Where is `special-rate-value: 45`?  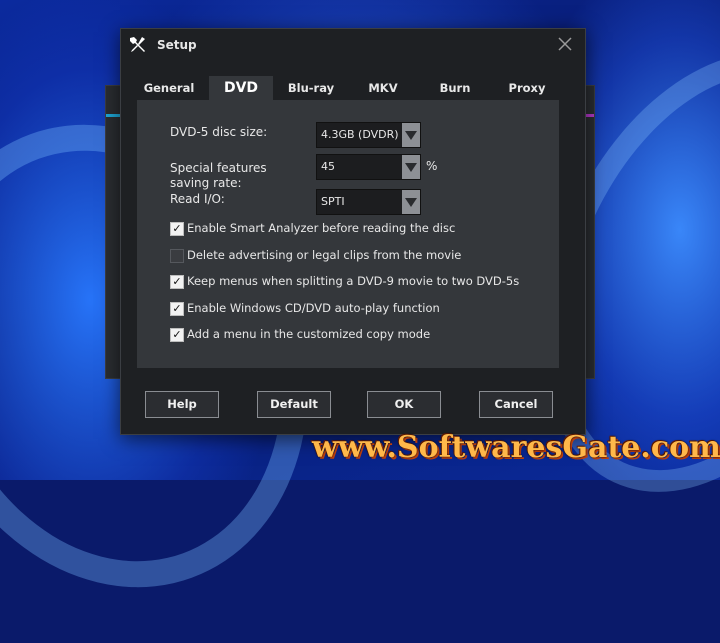 special-rate-value: 45 is located at coordinates (328, 166).